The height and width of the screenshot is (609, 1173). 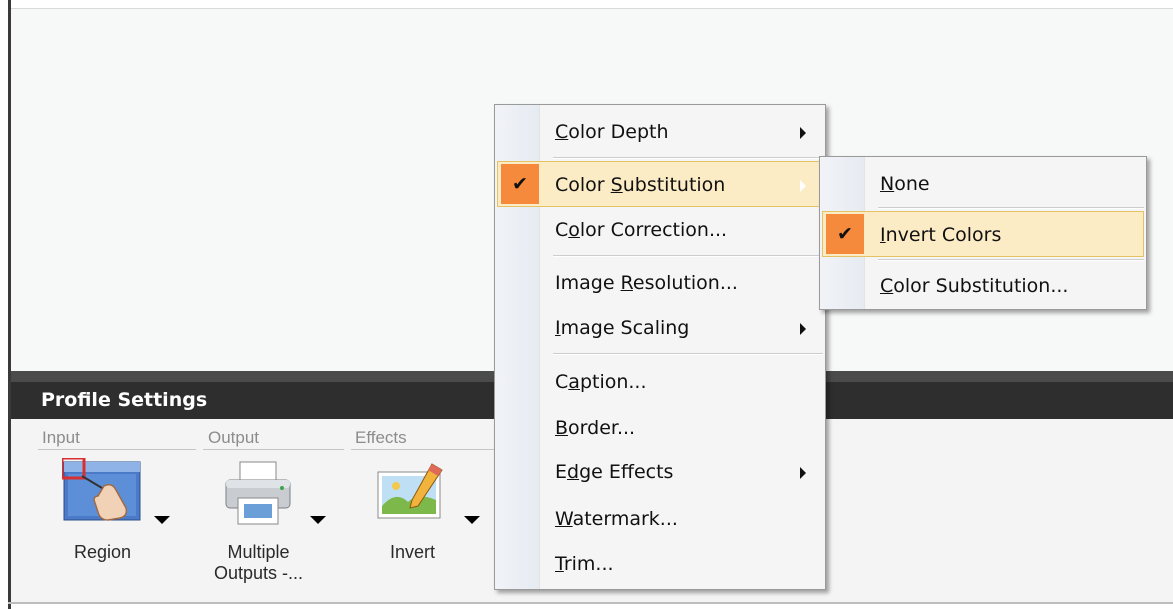 What do you see at coordinates (905, 184) in the screenshot?
I see `submenu-item-label: None` at bounding box center [905, 184].